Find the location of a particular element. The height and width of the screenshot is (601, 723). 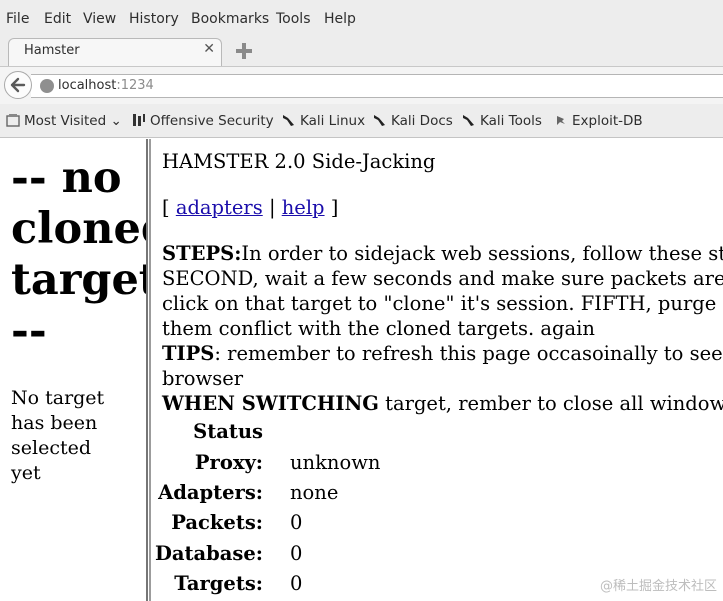

back-button is located at coordinates (18, 85).